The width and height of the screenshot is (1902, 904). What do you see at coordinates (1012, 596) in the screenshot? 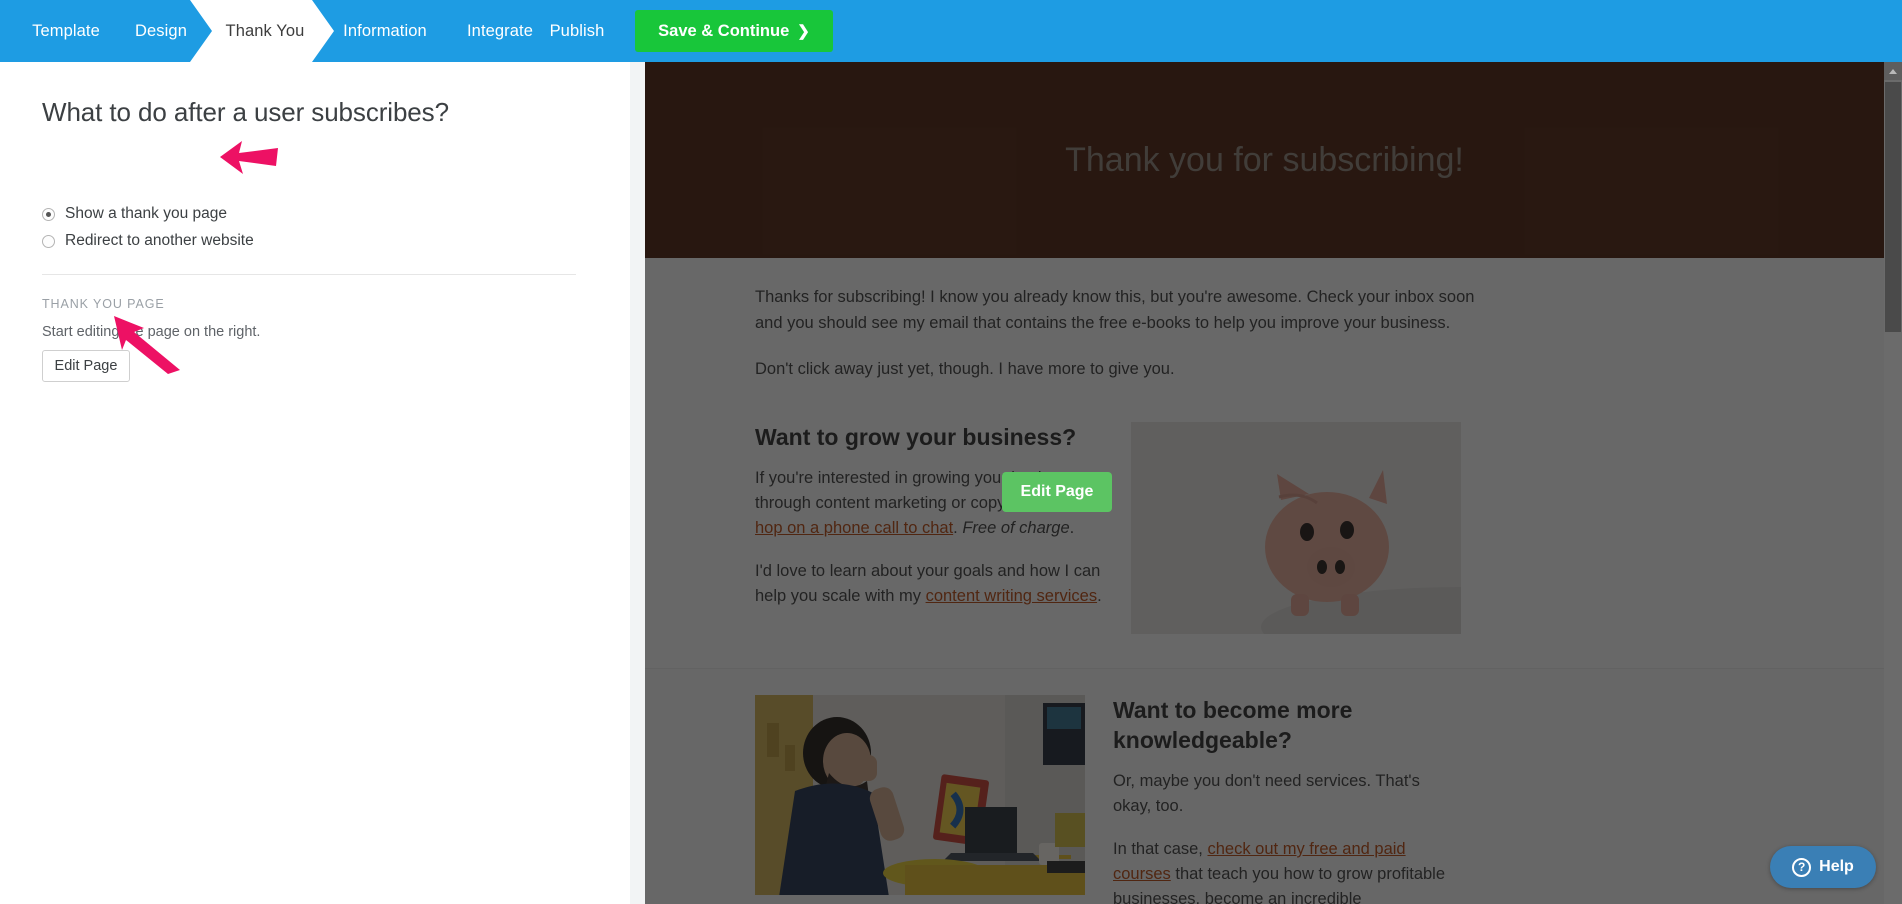
I see `content-writing-services-link: content writing services` at bounding box center [1012, 596].